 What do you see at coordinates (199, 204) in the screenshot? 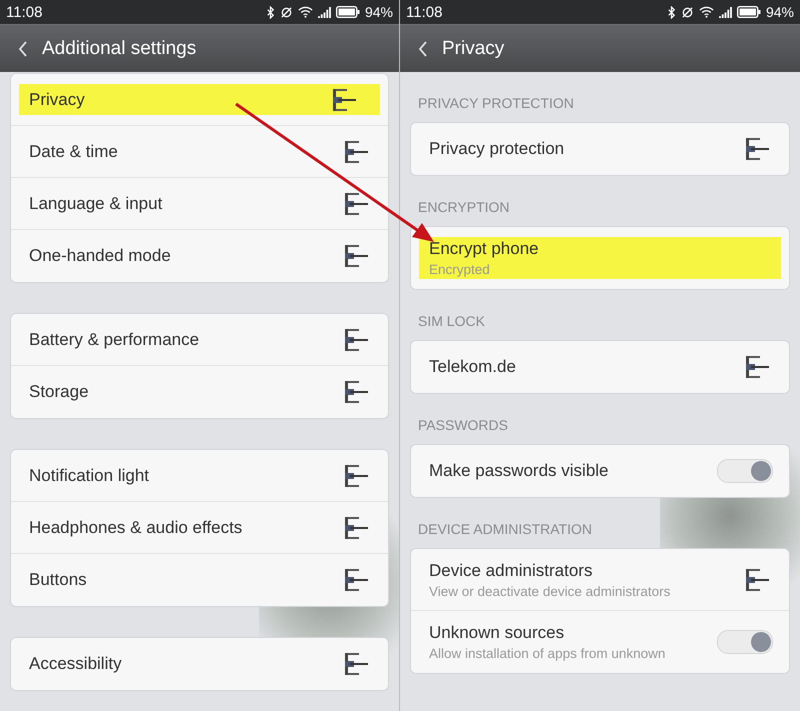
I see `settings-row: Language & input` at bounding box center [199, 204].